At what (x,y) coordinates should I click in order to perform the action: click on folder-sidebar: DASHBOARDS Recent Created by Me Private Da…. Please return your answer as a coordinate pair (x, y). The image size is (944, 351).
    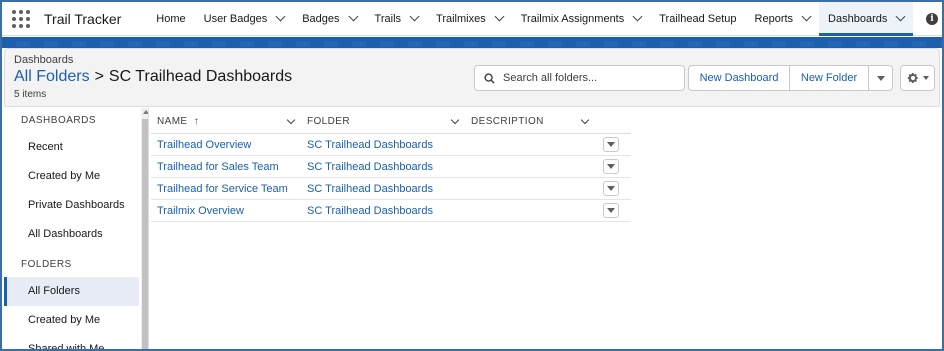
    Looking at the image, I should click on (76, 228).